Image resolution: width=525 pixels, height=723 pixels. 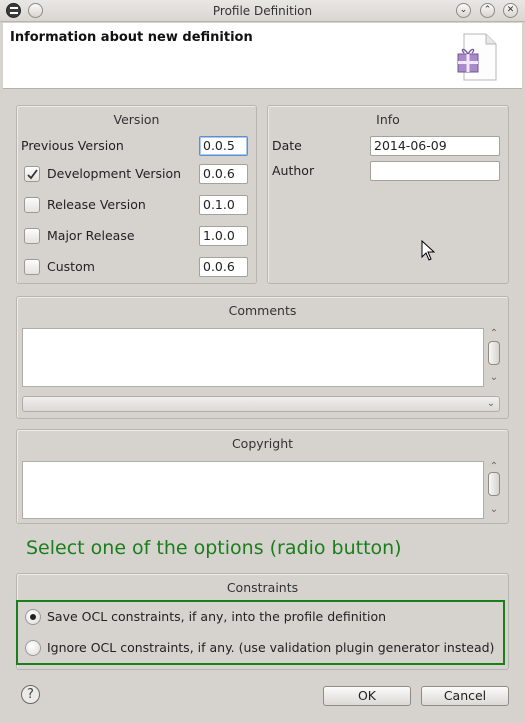 I want to click on custom-label: Custom, so click(x=71, y=266).